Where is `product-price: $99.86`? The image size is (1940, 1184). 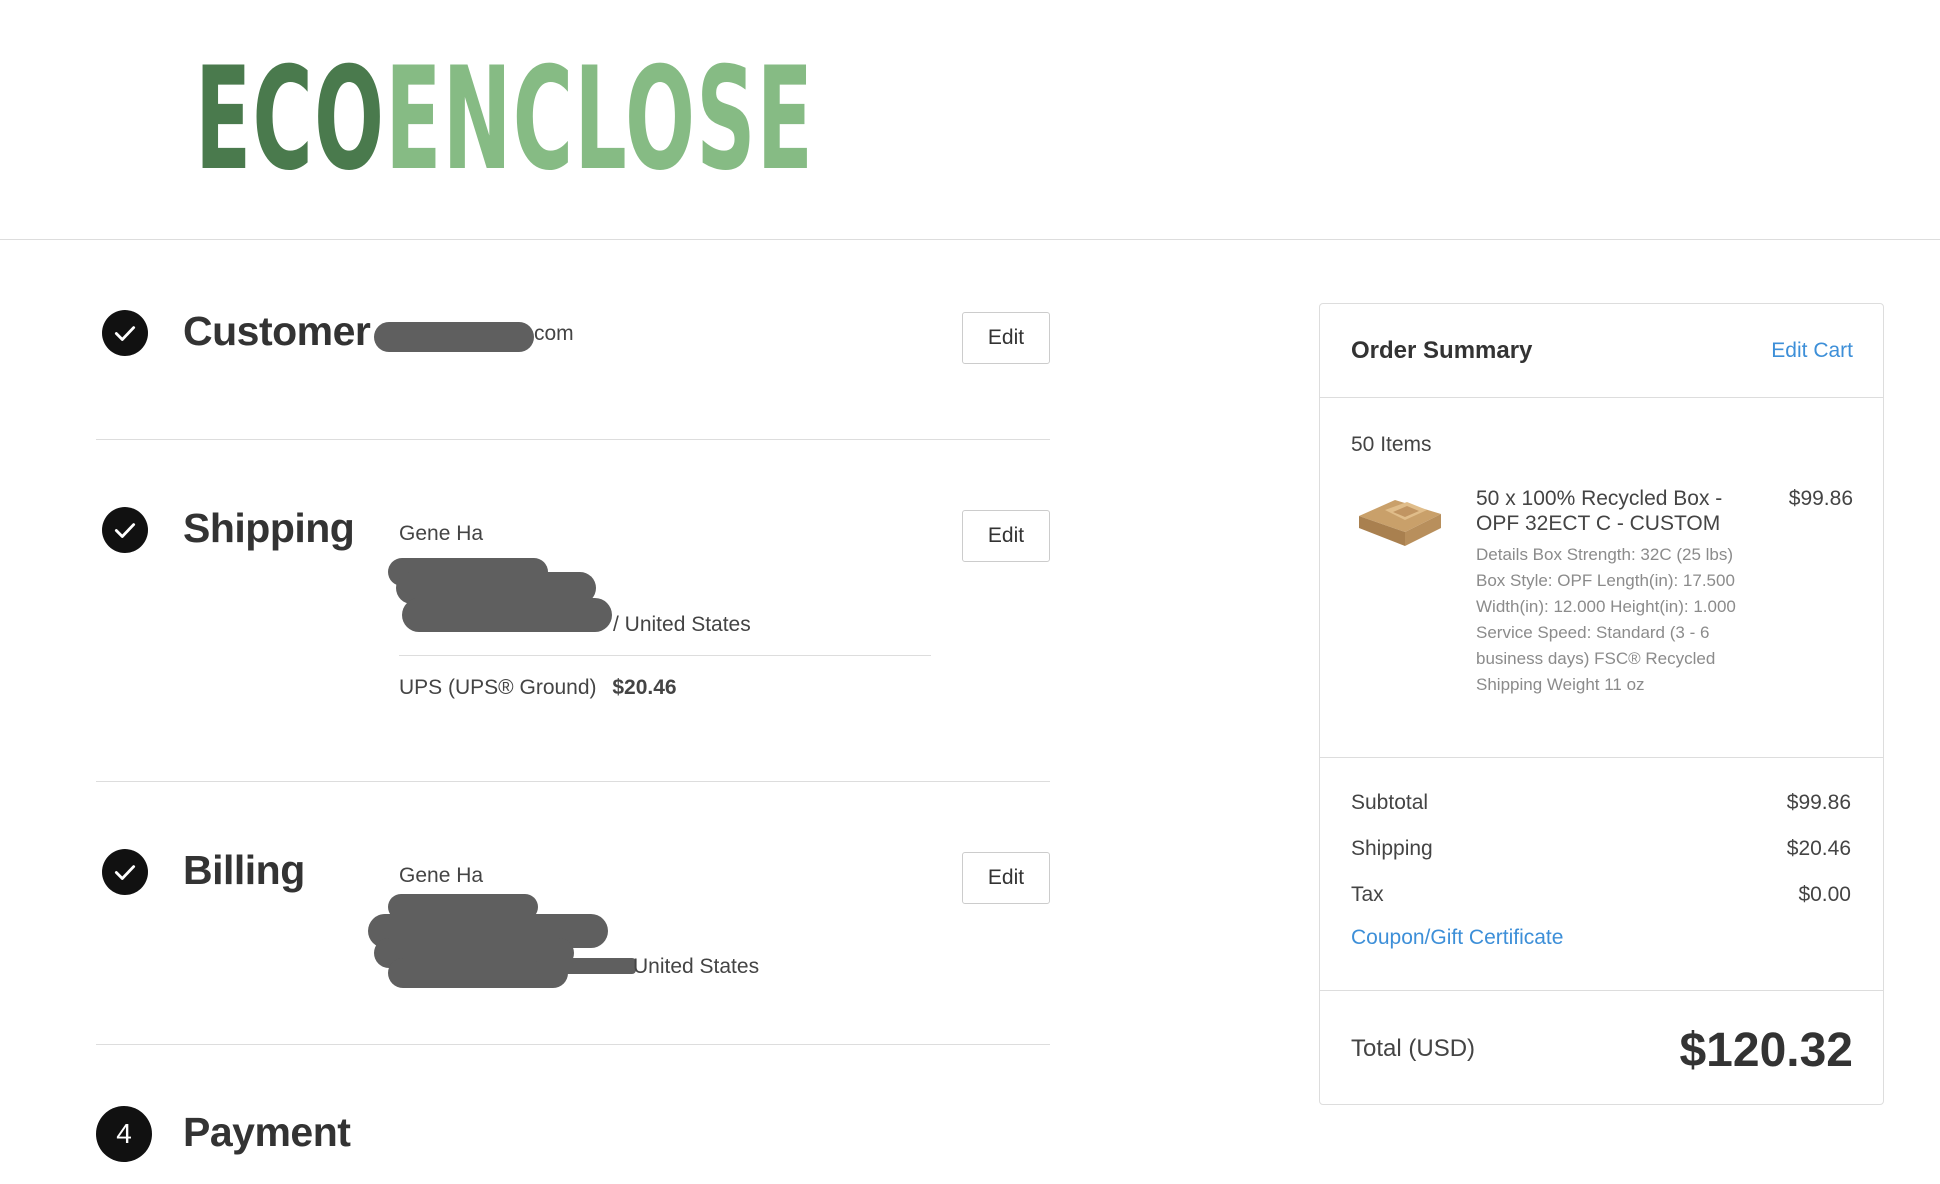 product-price: $99.86 is located at coordinates (1820, 498).